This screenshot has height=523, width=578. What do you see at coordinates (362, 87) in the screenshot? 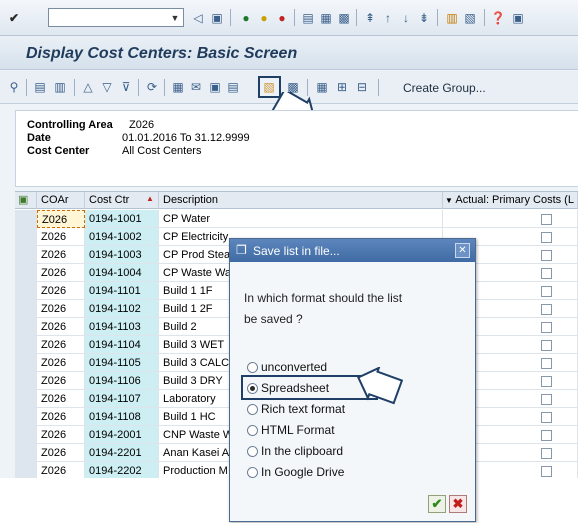
I see `save-layout-icon: ⊟` at bounding box center [362, 87].